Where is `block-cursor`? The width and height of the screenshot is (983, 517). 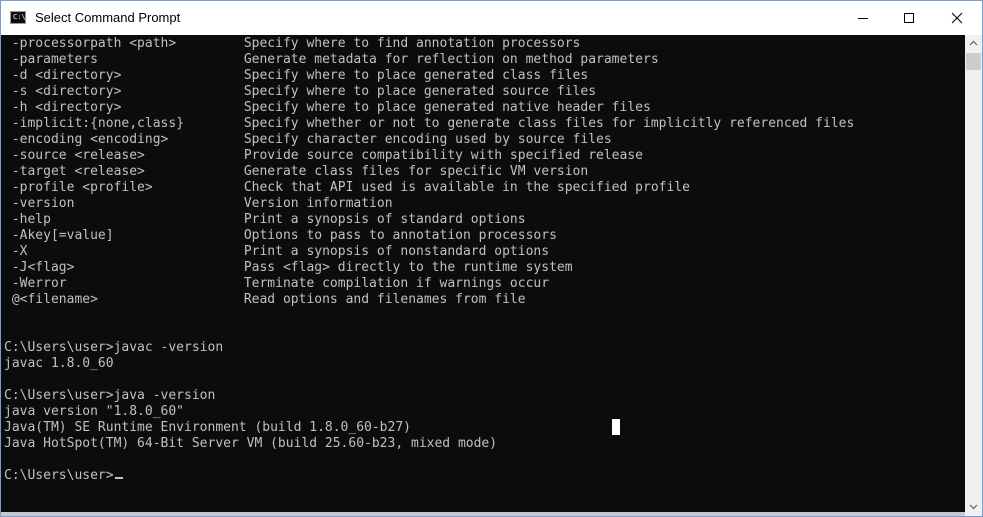 block-cursor is located at coordinates (616, 427).